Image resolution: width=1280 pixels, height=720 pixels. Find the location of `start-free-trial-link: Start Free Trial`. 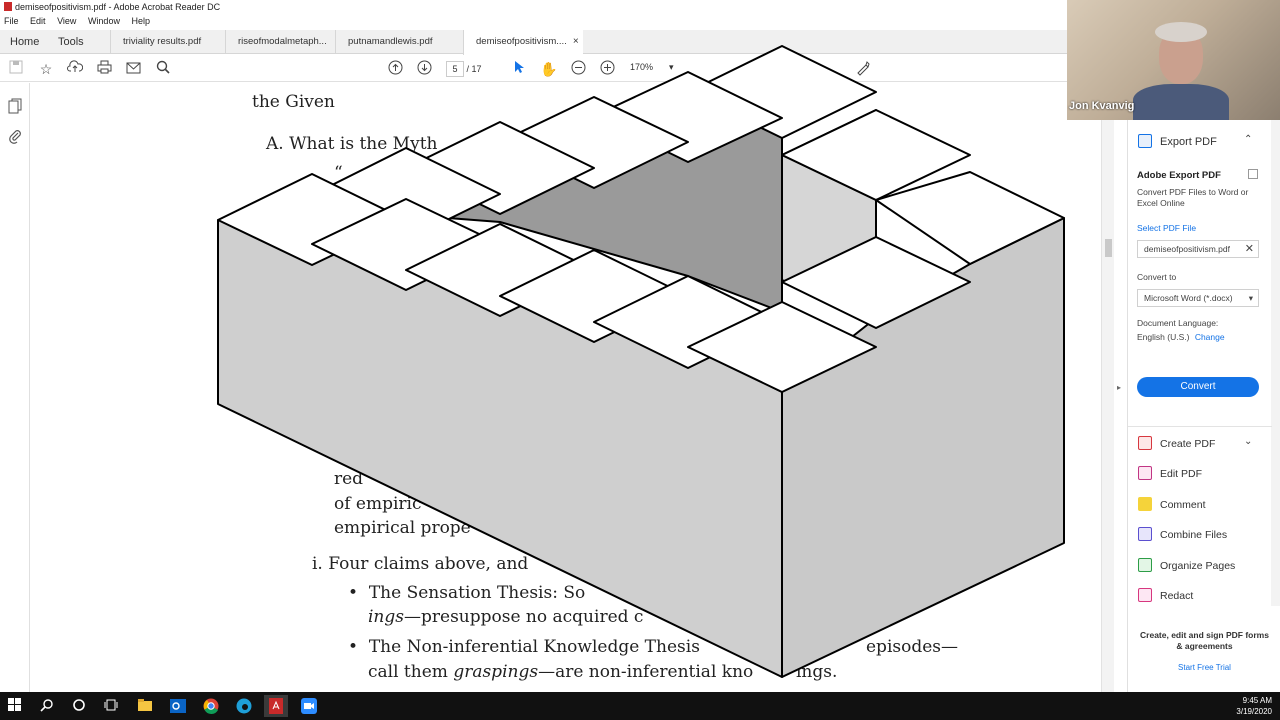

start-free-trial-link: Start Free Trial is located at coordinates (1204, 667).